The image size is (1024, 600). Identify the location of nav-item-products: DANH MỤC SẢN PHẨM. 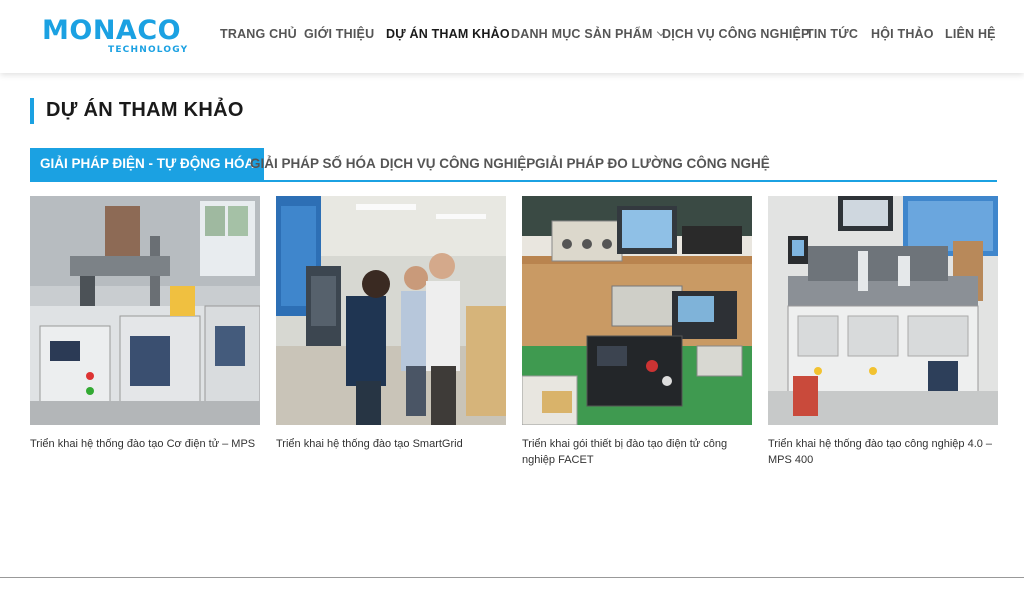
(588, 34).